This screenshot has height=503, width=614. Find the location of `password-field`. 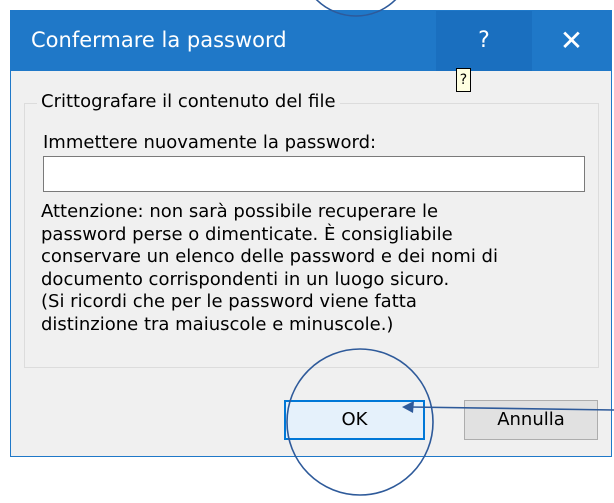

password-field is located at coordinates (314, 174).